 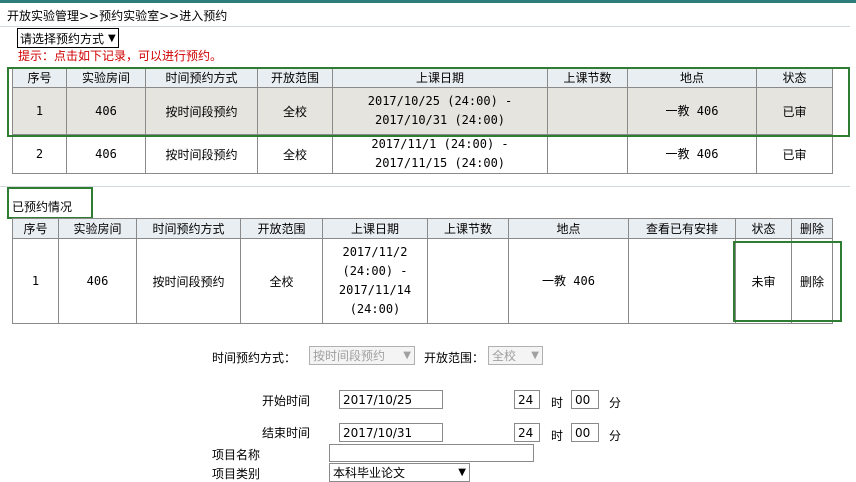 What do you see at coordinates (281, 228) in the screenshot?
I see `col-header-scope: 开放范围` at bounding box center [281, 228].